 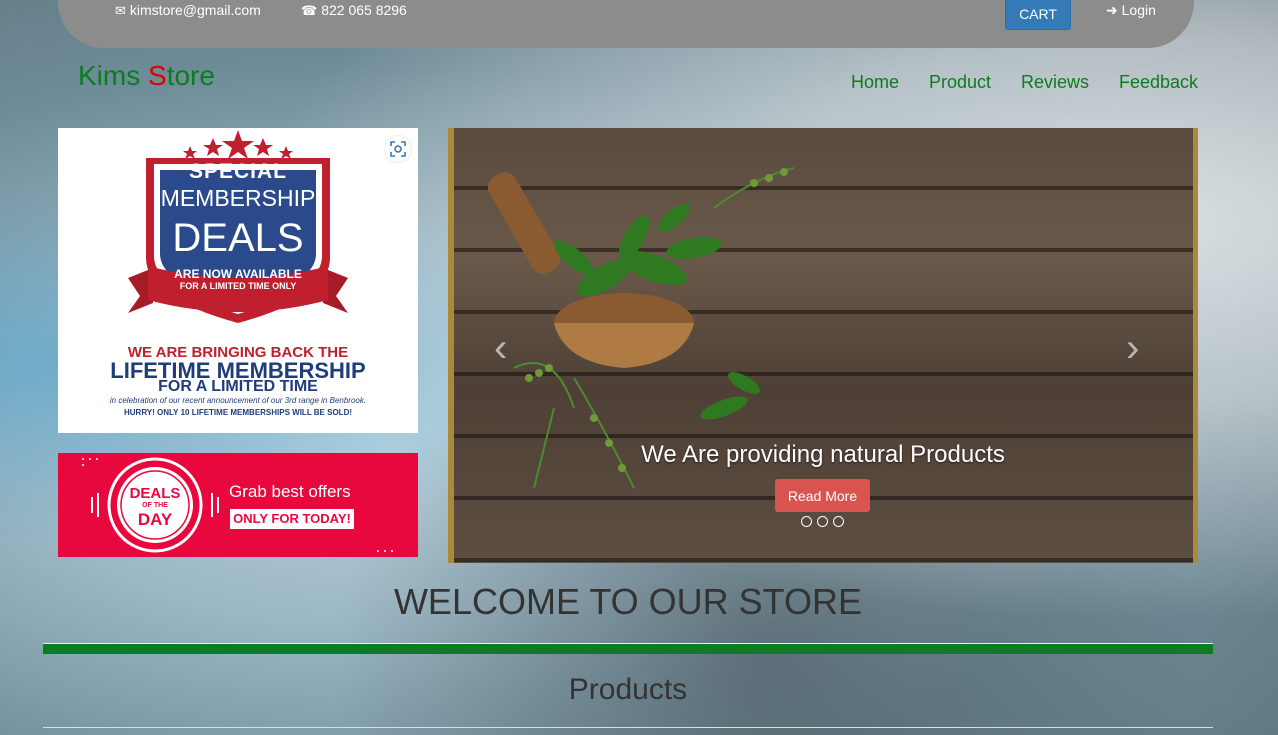 I want to click on products-divider, so click(x=628, y=727).